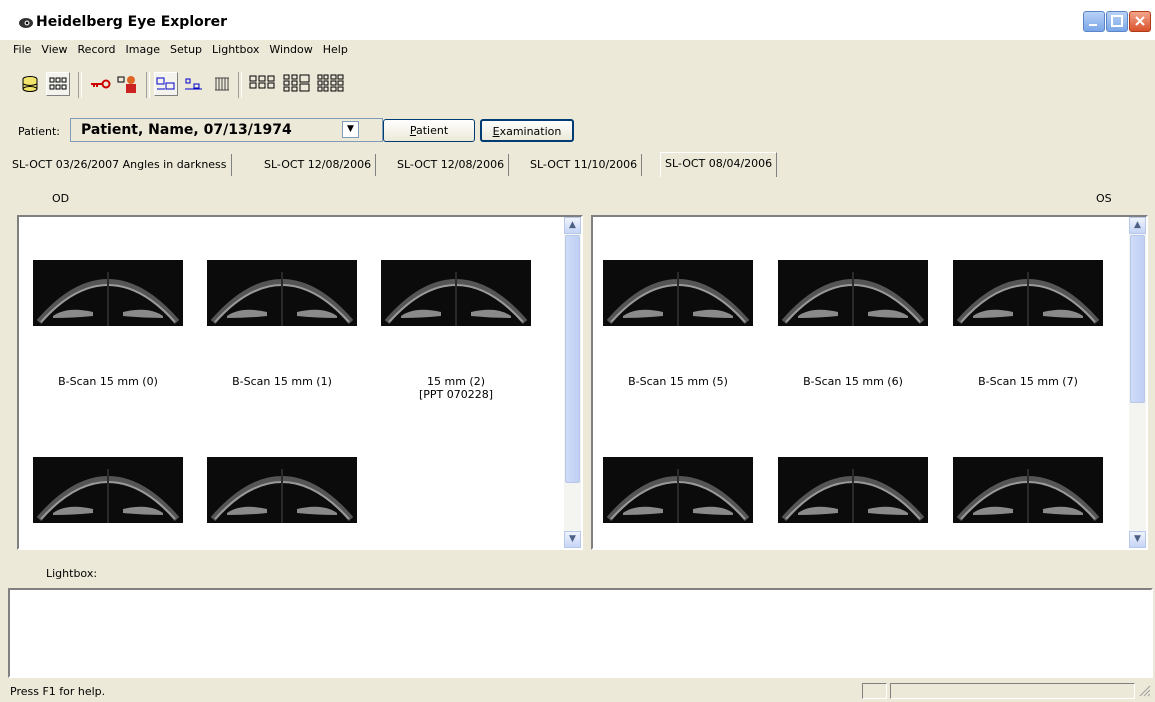 Image resolution: width=1155 pixels, height=702 pixels. I want to click on thumbnail-caption-line: 15 mm (2), so click(455, 381).